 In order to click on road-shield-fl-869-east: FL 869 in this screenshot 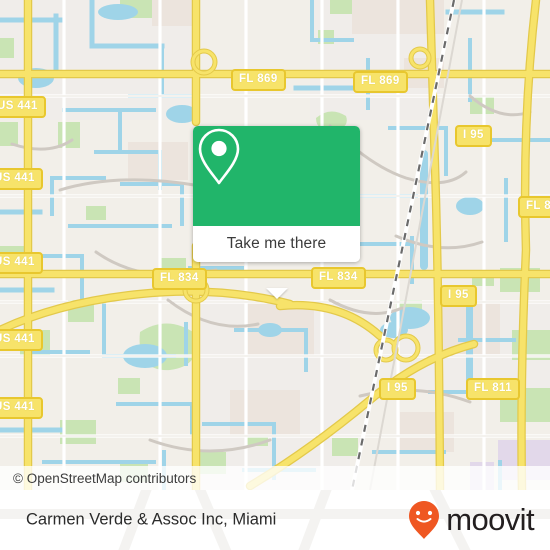, I will do `click(380, 82)`.